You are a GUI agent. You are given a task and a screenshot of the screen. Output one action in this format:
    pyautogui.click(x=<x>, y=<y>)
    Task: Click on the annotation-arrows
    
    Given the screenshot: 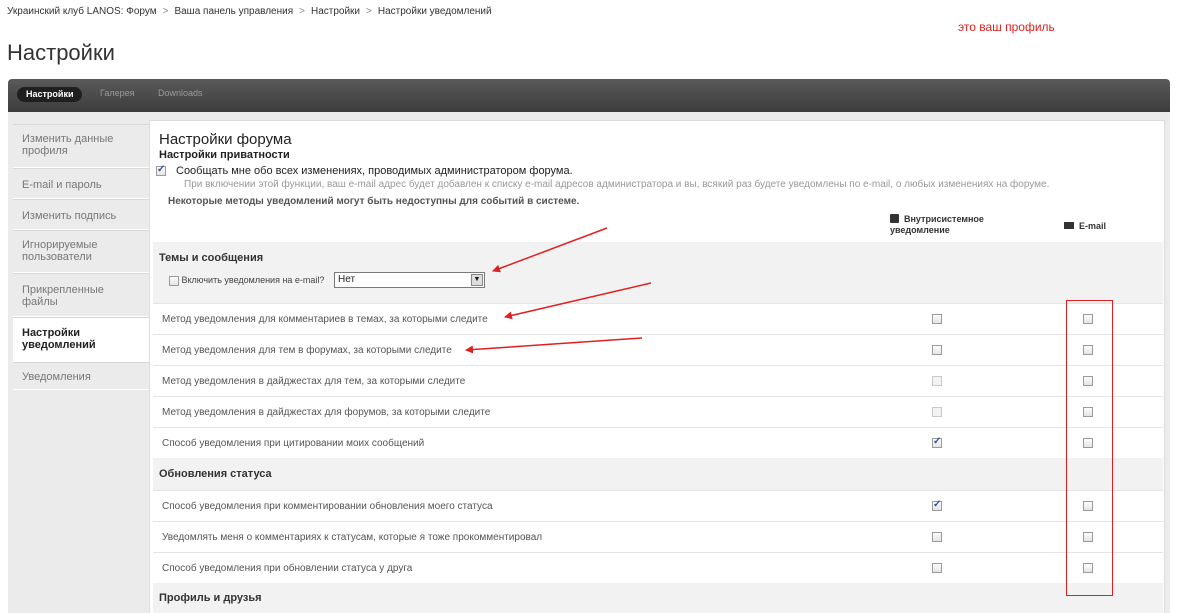 What is the action you would take?
    pyautogui.click(x=558, y=290)
    